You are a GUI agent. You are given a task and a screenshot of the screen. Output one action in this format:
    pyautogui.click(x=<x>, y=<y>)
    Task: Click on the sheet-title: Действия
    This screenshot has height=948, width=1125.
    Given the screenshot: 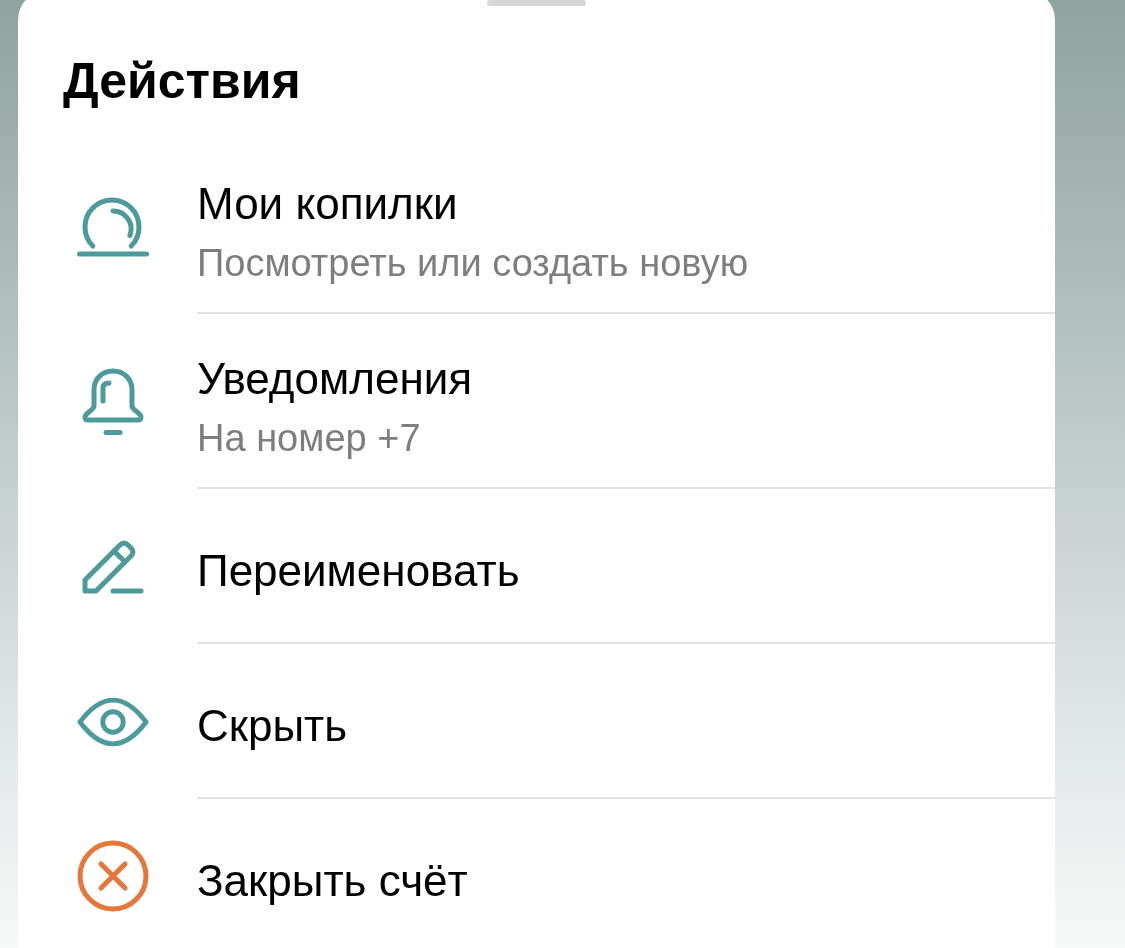 What is the action you would take?
    pyautogui.click(x=182, y=81)
    